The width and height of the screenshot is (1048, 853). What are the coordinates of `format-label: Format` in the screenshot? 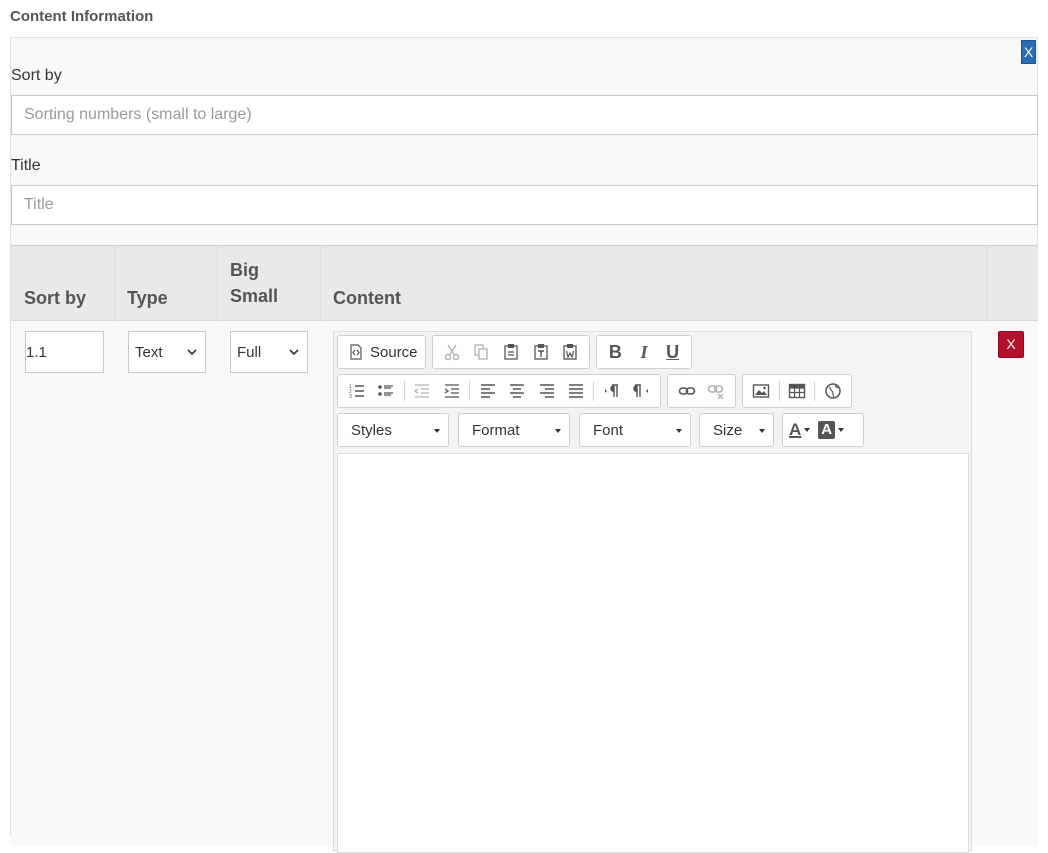 It's located at (496, 430).